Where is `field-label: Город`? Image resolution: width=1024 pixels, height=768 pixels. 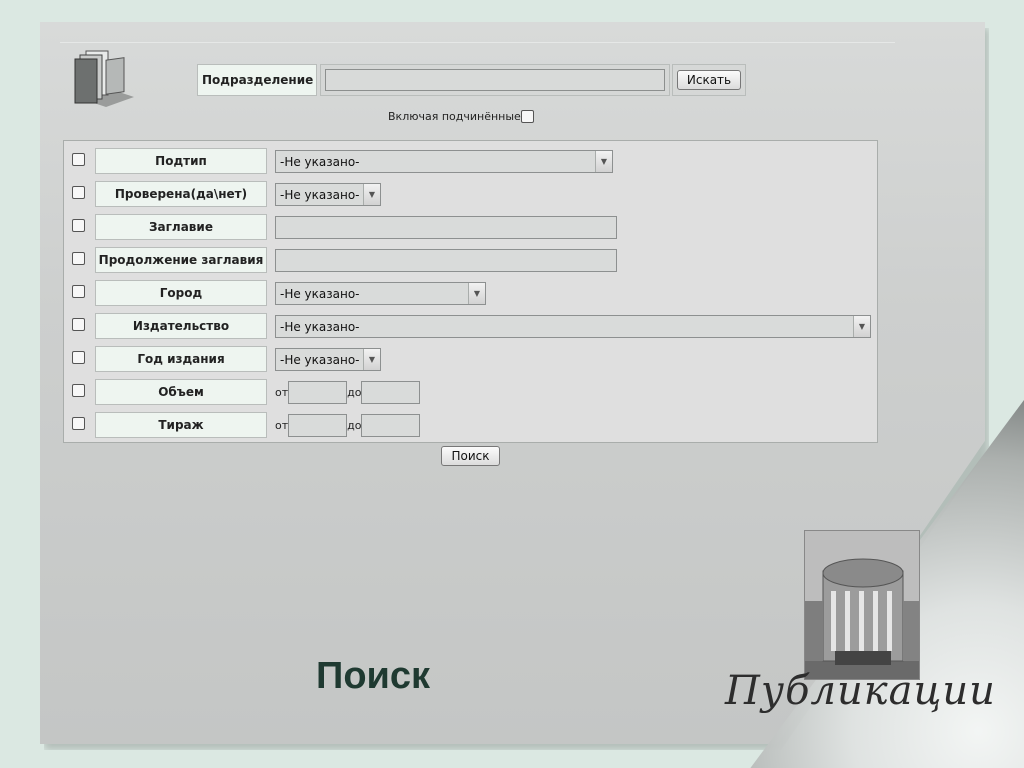 field-label: Город is located at coordinates (181, 293).